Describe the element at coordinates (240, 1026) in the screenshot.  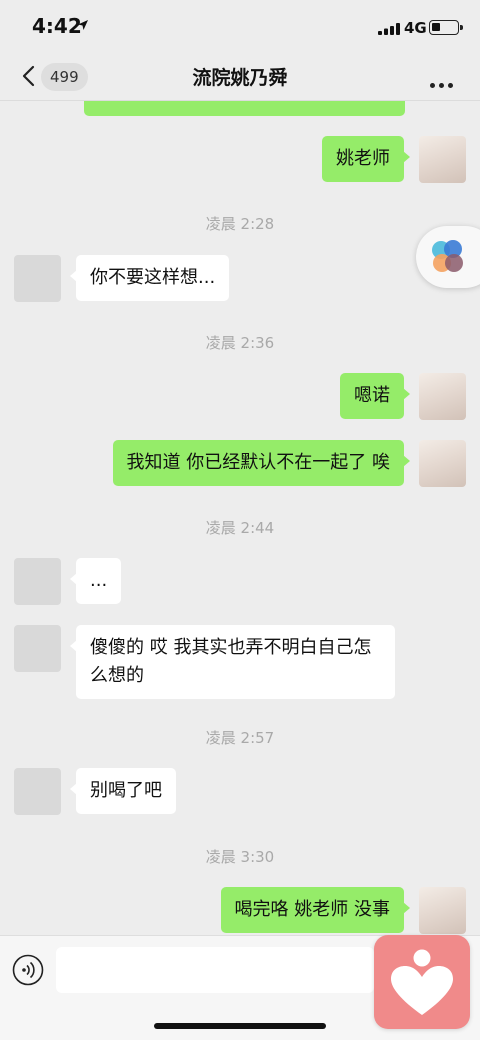
I see `home-indicator` at that location.